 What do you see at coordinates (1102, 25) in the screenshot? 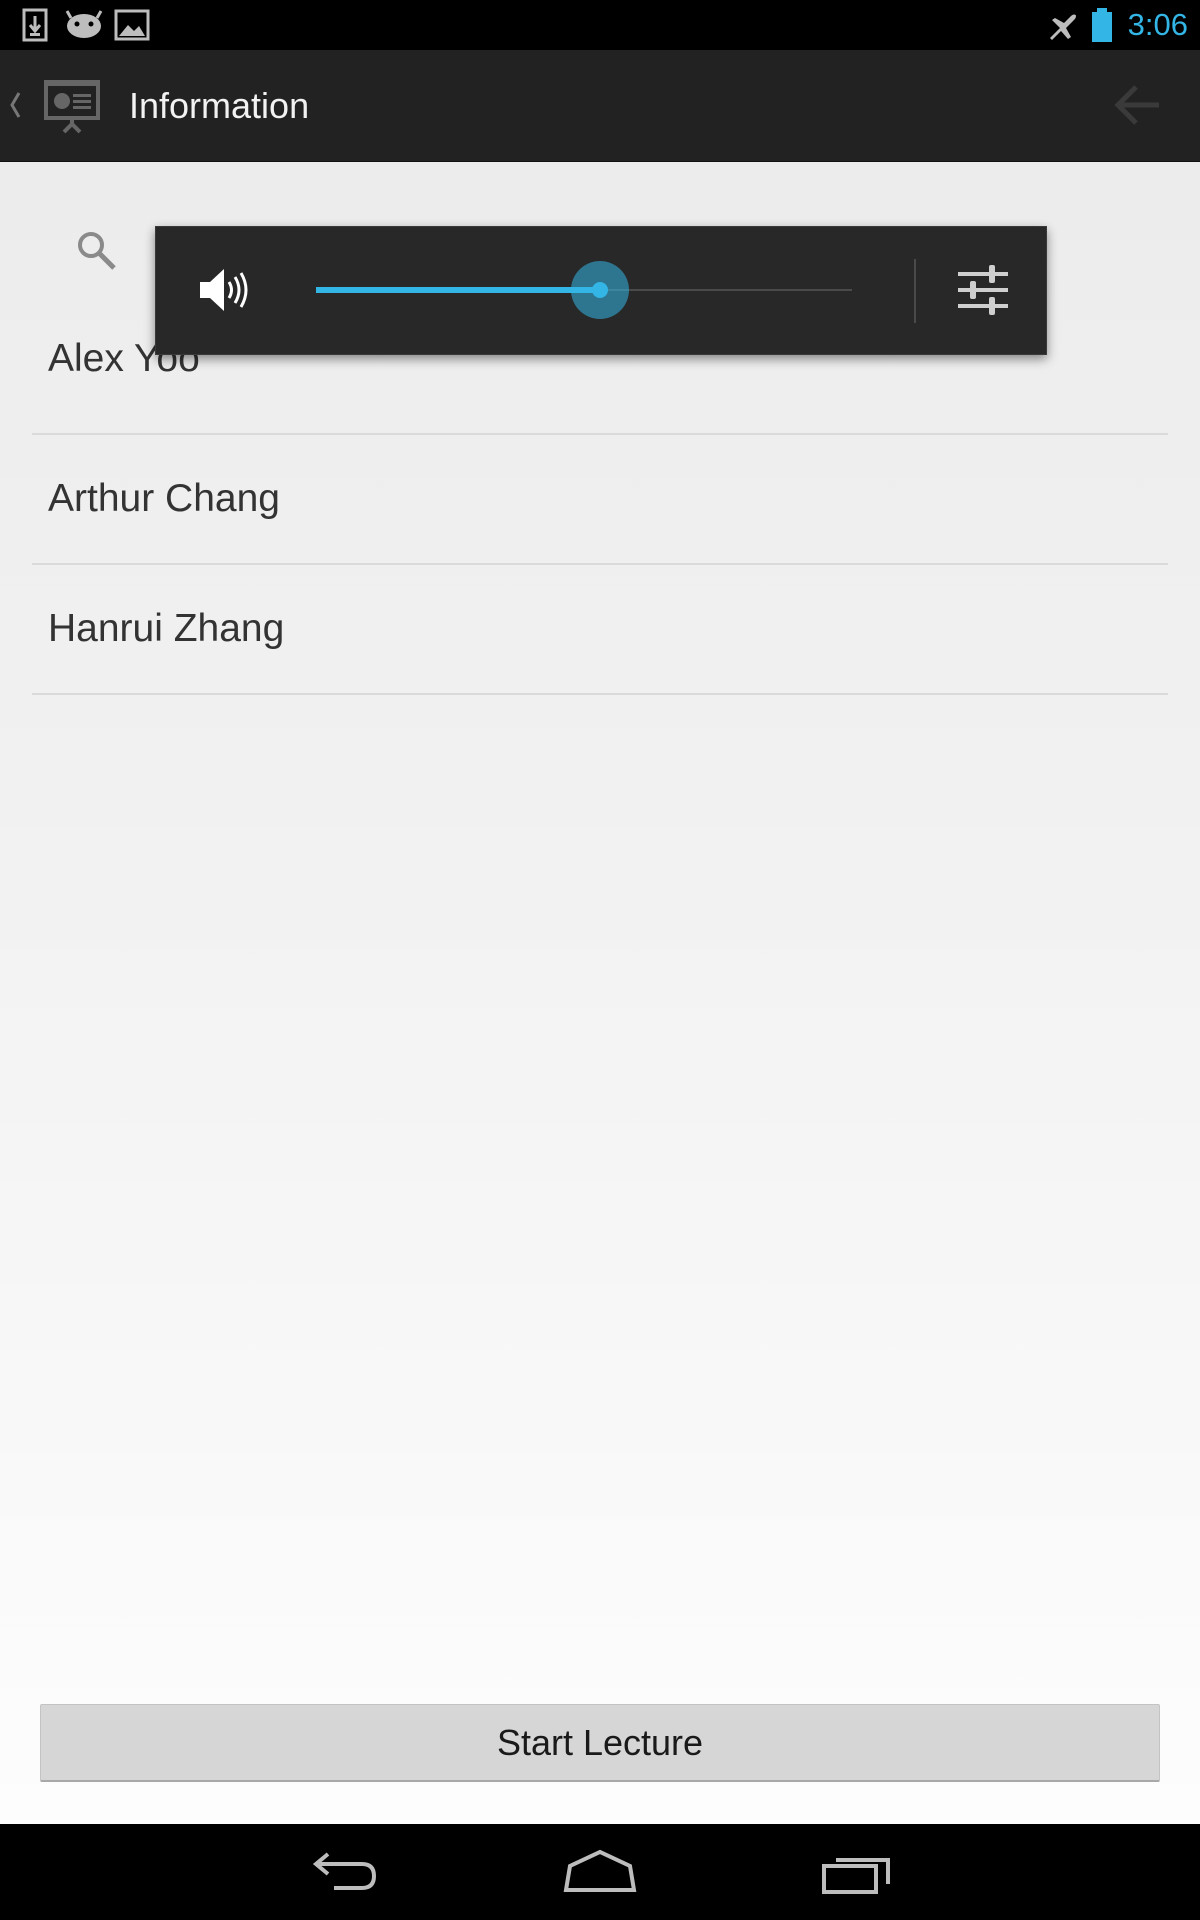
I see `battery-icon` at bounding box center [1102, 25].